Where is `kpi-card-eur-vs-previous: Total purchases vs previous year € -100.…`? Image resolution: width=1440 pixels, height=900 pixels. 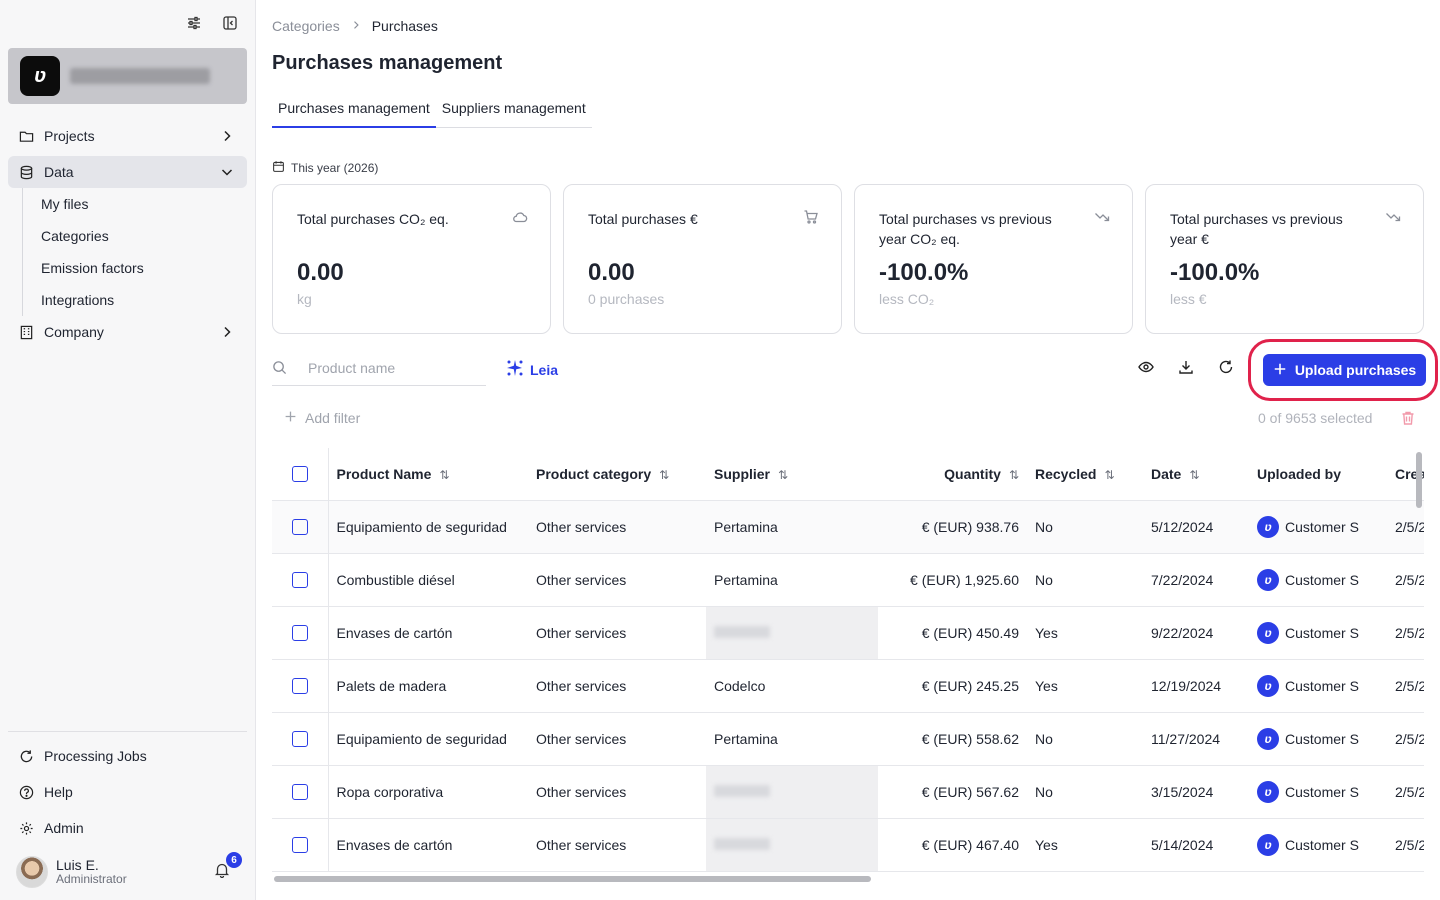
kpi-card-eur-vs-previous: Total purchases vs previous year € -100.… is located at coordinates (1284, 259).